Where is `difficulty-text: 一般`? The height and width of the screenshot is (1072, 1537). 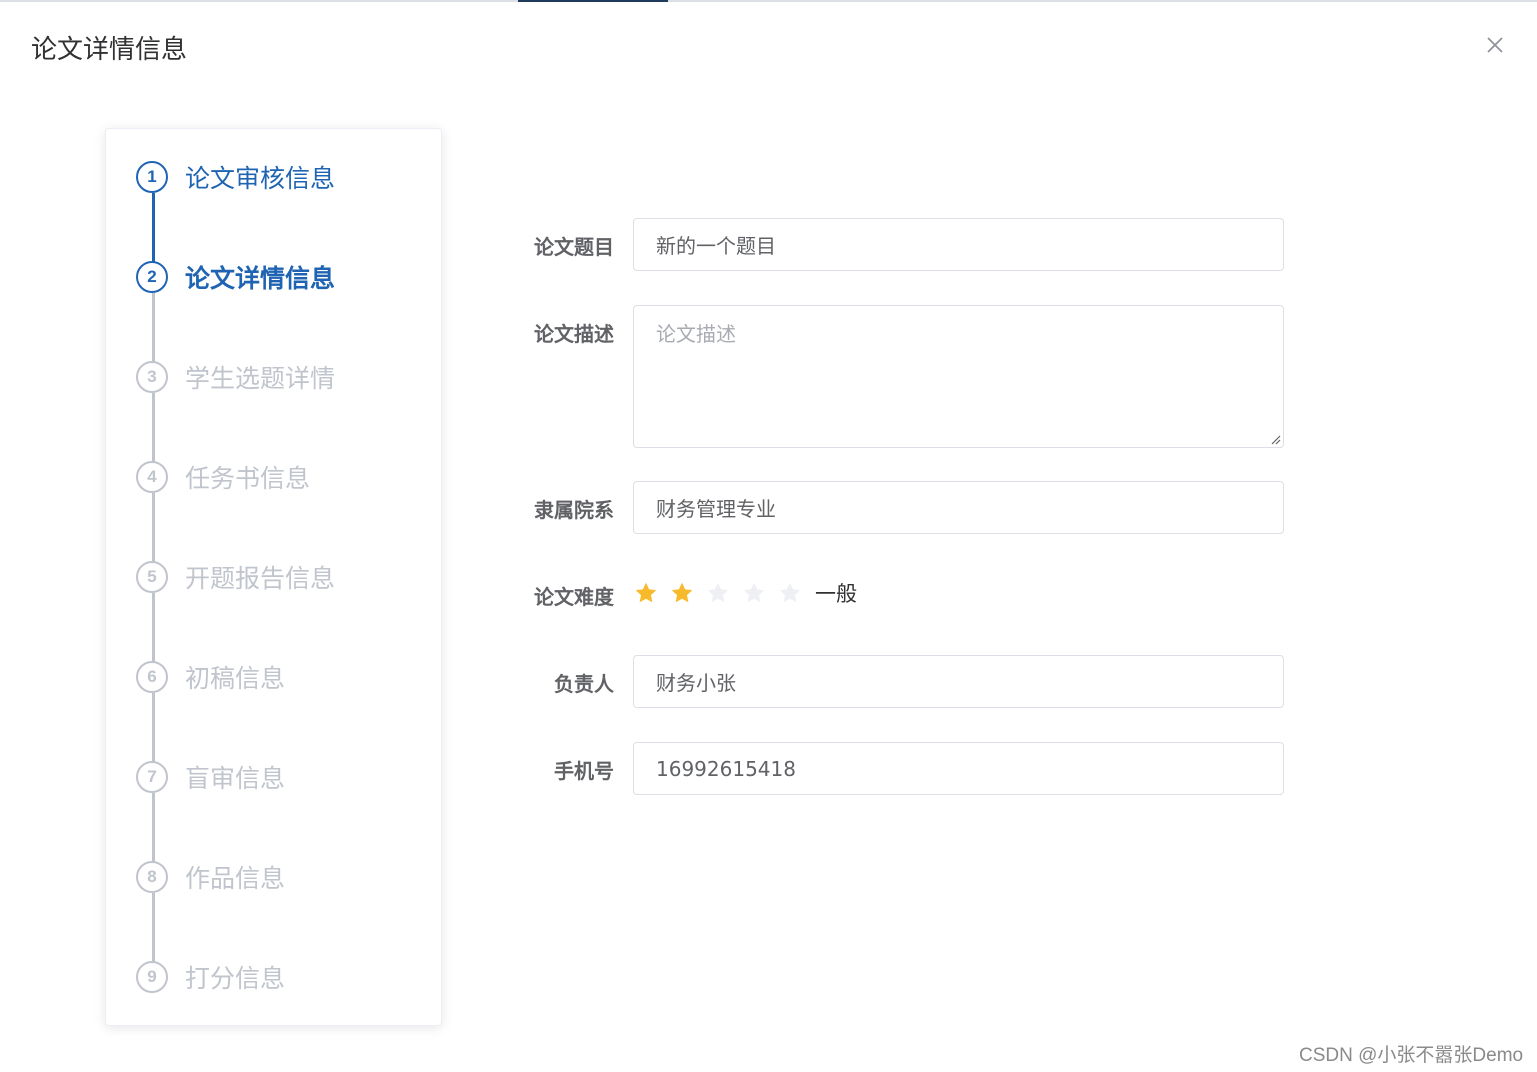 difficulty-text: 一般 is located at coordinates (836, 594).